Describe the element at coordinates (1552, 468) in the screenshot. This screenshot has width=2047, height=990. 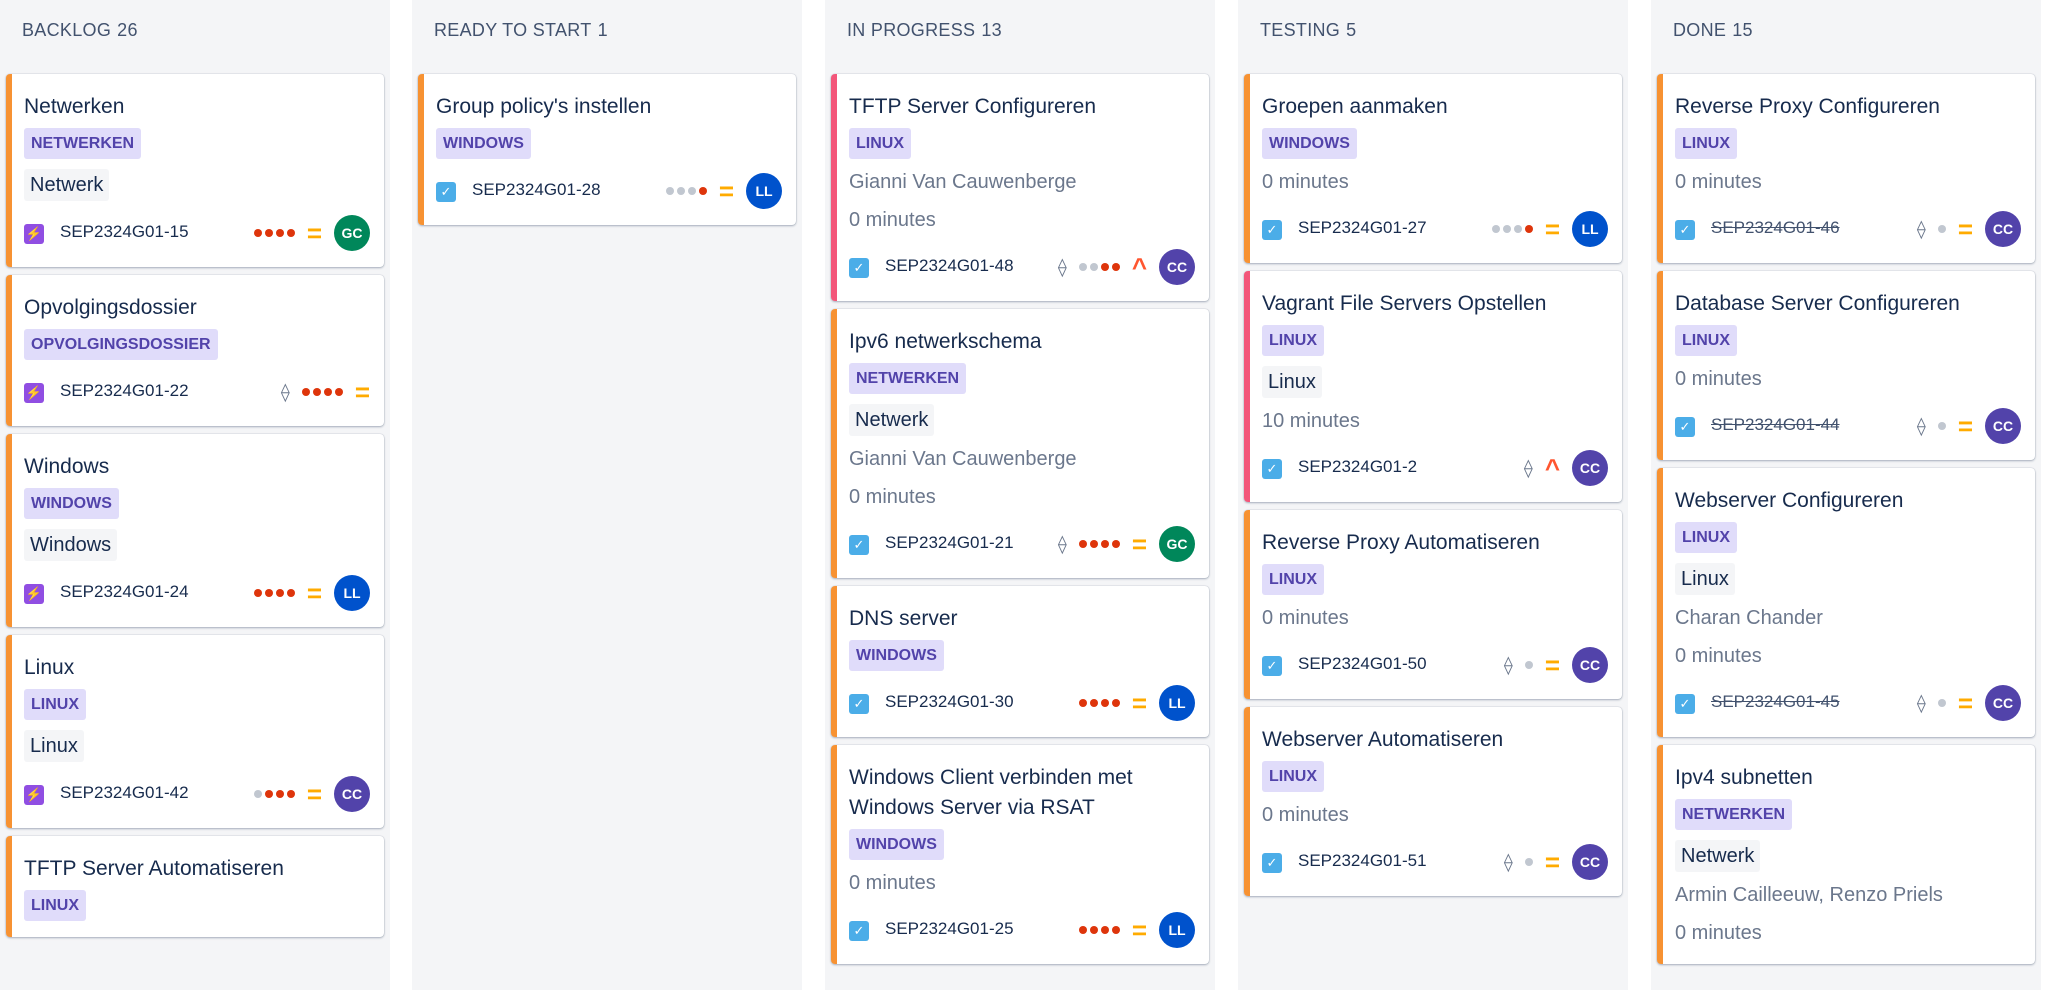
I see `priority-high-icon: ^` at that location.